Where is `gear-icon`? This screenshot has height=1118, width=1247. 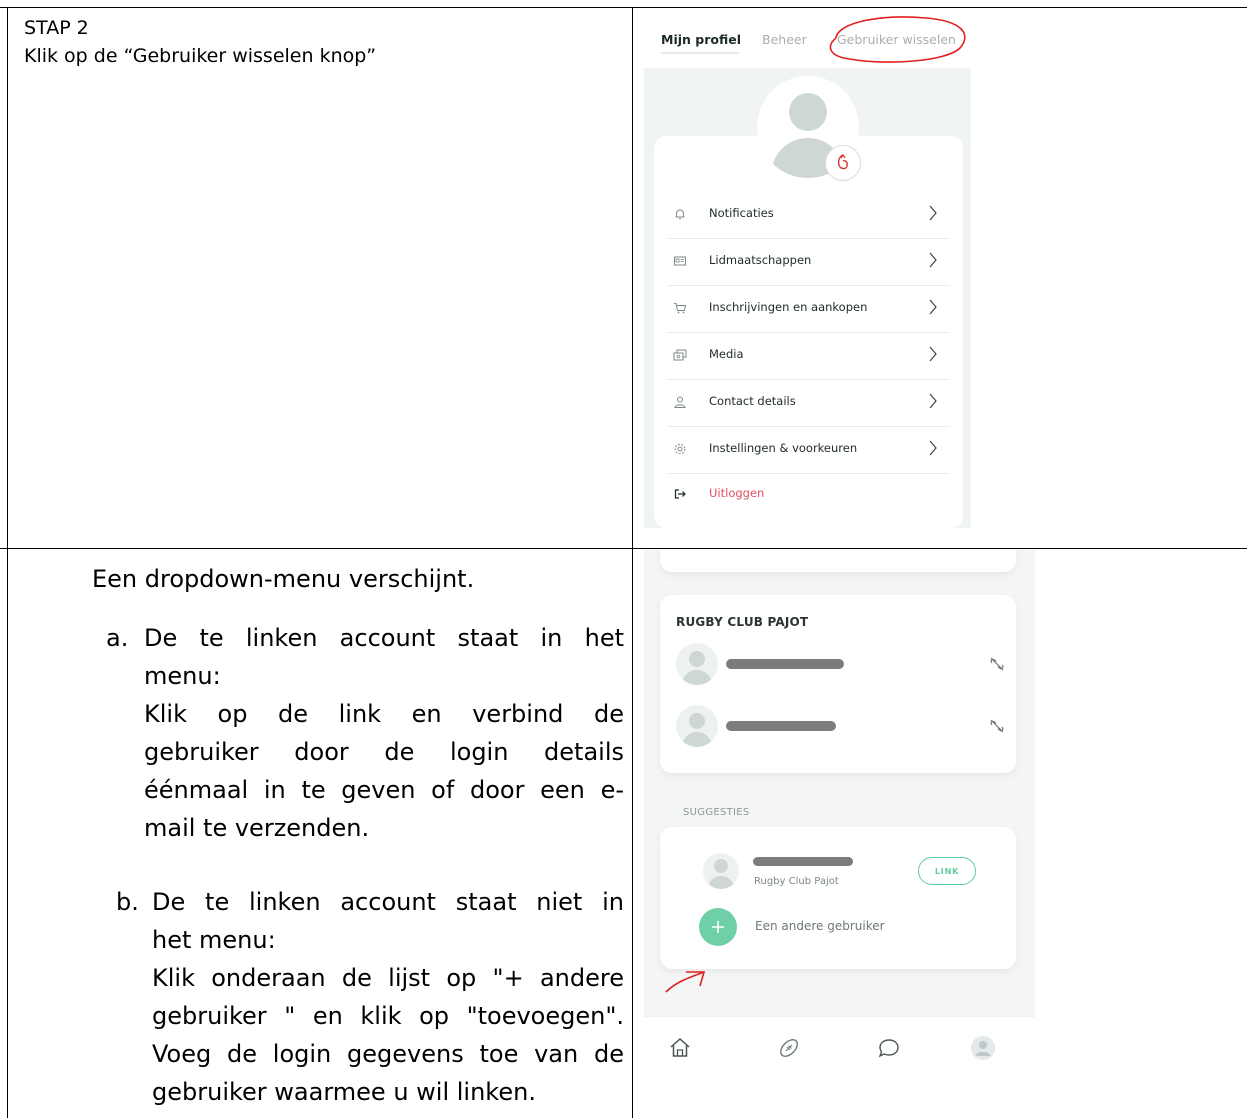 gear-icon is located at coordinates (680, 449).